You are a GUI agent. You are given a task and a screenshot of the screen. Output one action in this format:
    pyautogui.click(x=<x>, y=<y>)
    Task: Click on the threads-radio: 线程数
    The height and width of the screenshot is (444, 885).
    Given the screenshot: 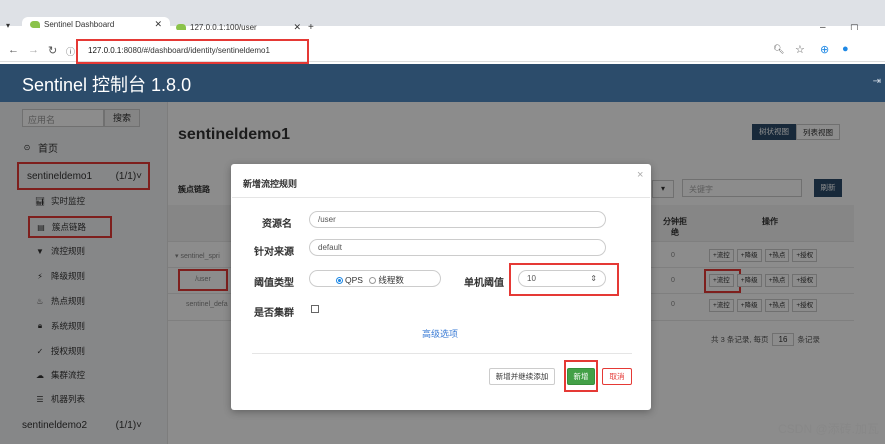 What is the action you would take?
    pyautogui.click(x=386, y=280)
    